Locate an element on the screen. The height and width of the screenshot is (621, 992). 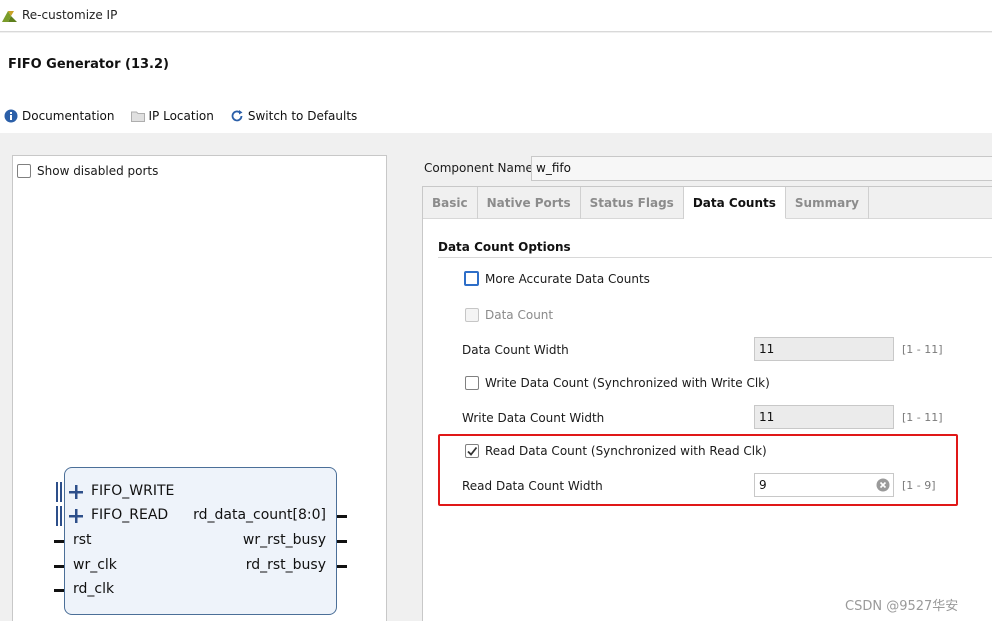
section-divider is located at coordinates (715, 257).